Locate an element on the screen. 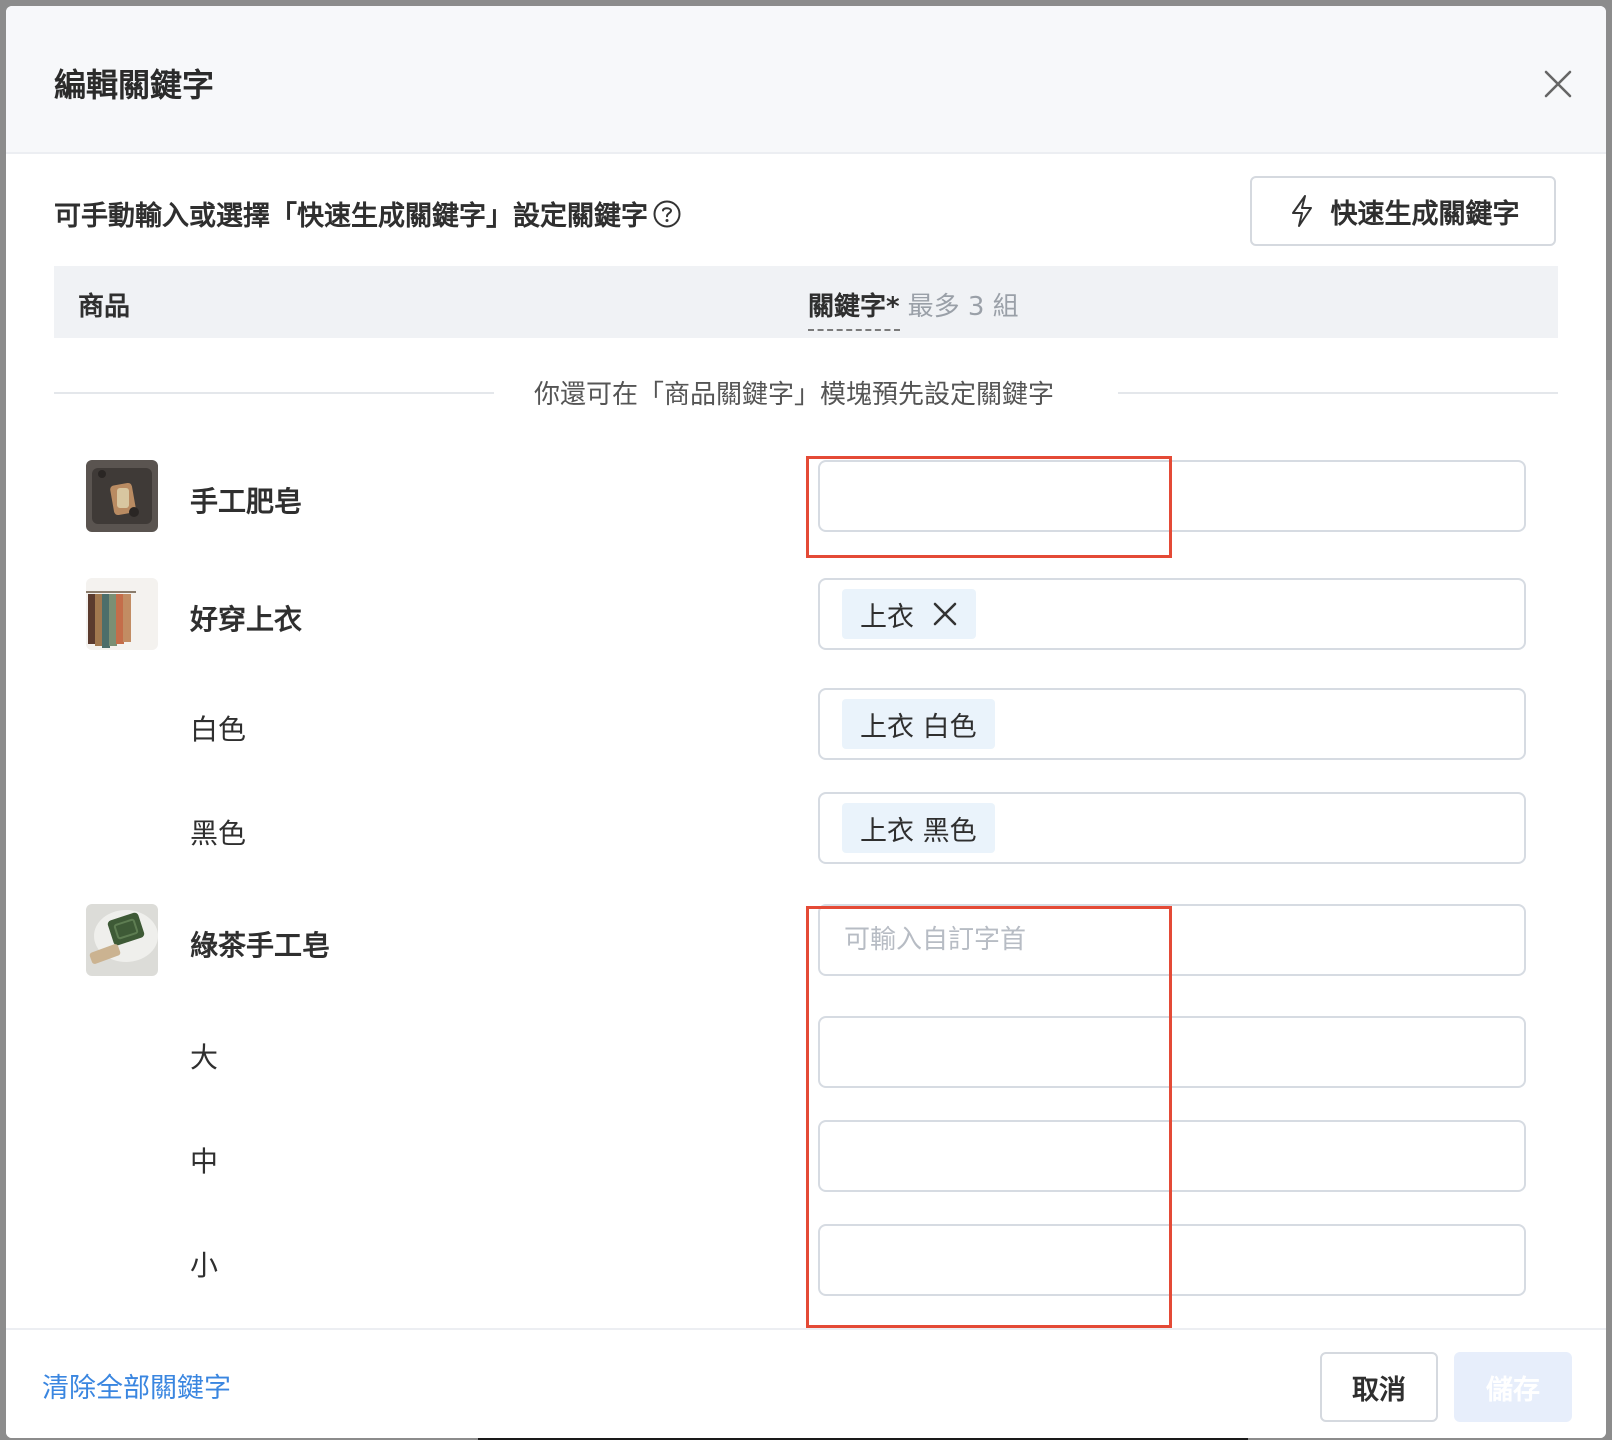  product-thumbnail-greentea-soap is located at coordinates (122, 940).